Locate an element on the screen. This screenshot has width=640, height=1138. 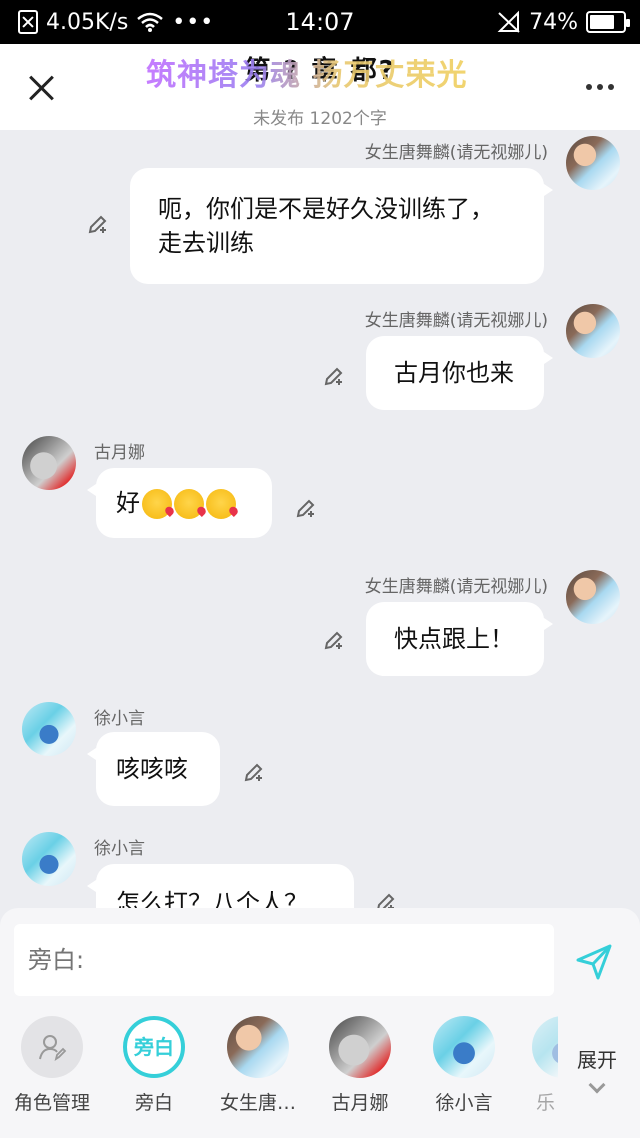
header: 第 ? 章 都? 未发布 1202个字 筑神塔为魂 扬万丈荣光 is located at coordinates (320, 87).